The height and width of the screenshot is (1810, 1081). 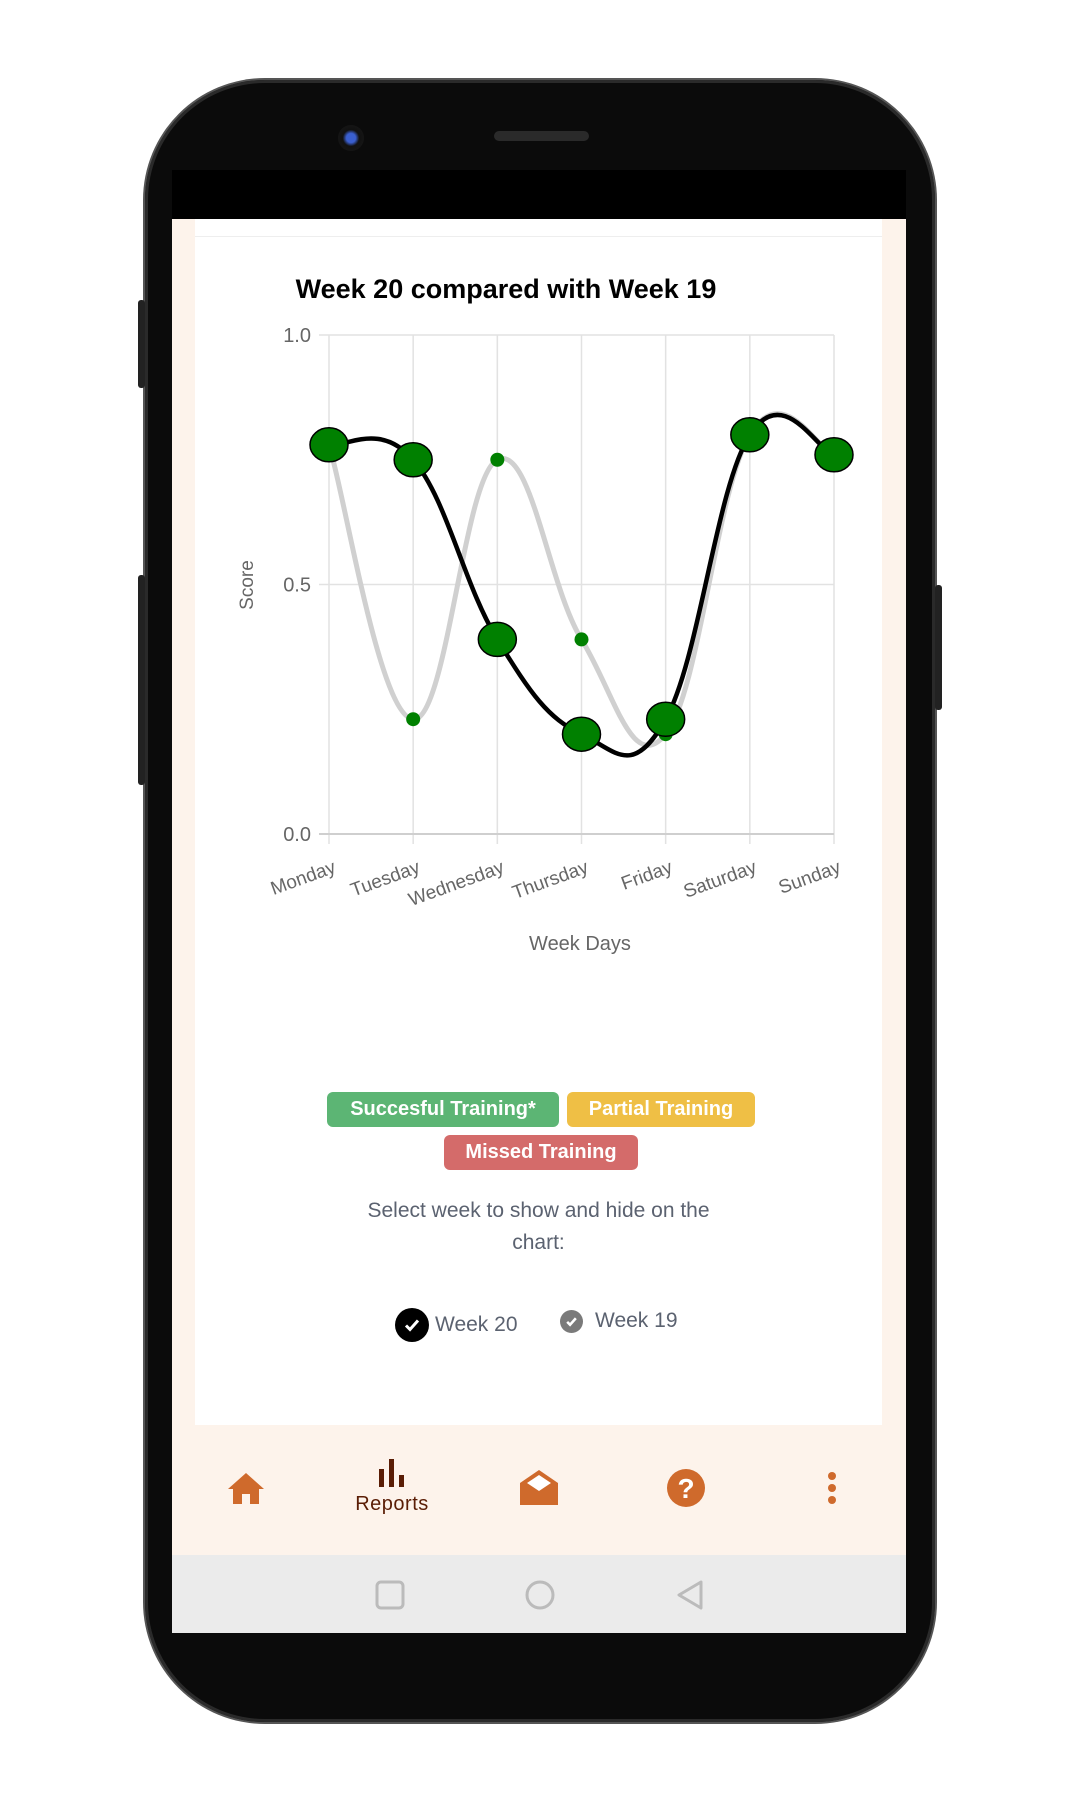 What do you see at coordinates (297, 586) in the screenshot?
I see `y-tick-label: 0.5` at bounding box center [297, 586].